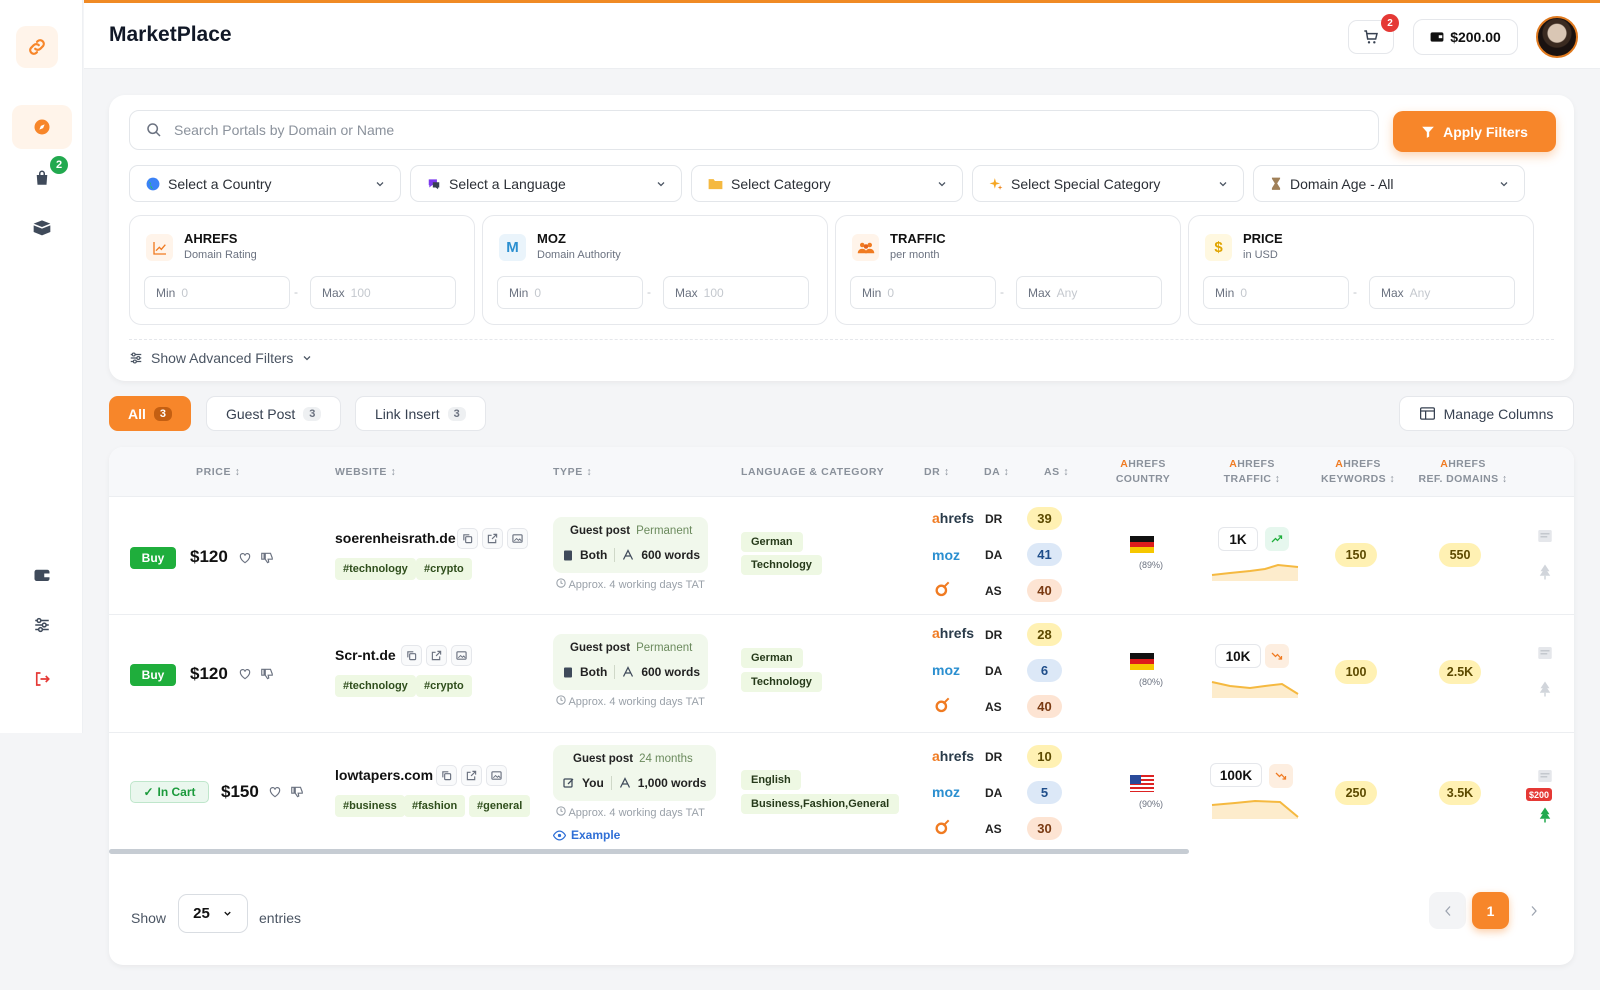 This screenshot has width=1600, height=990. Describe the element at coordinates (1147, 464) in the screenshot. I see `ahrefs-text: HREFS` at that location.